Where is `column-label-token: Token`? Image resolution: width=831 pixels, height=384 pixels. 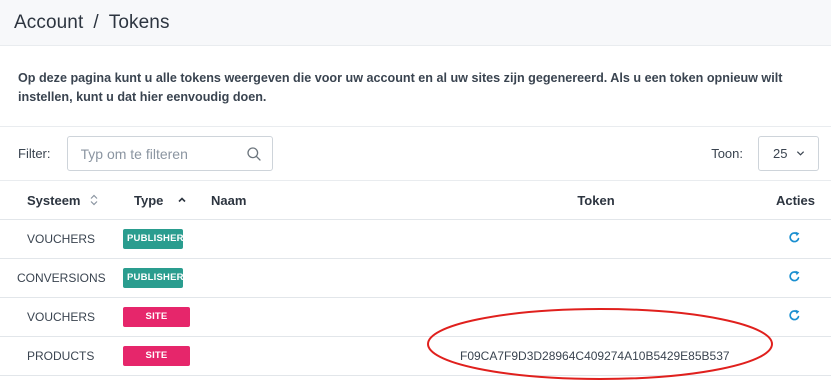 column-label-token: Token is located at coordinates (596, 200).